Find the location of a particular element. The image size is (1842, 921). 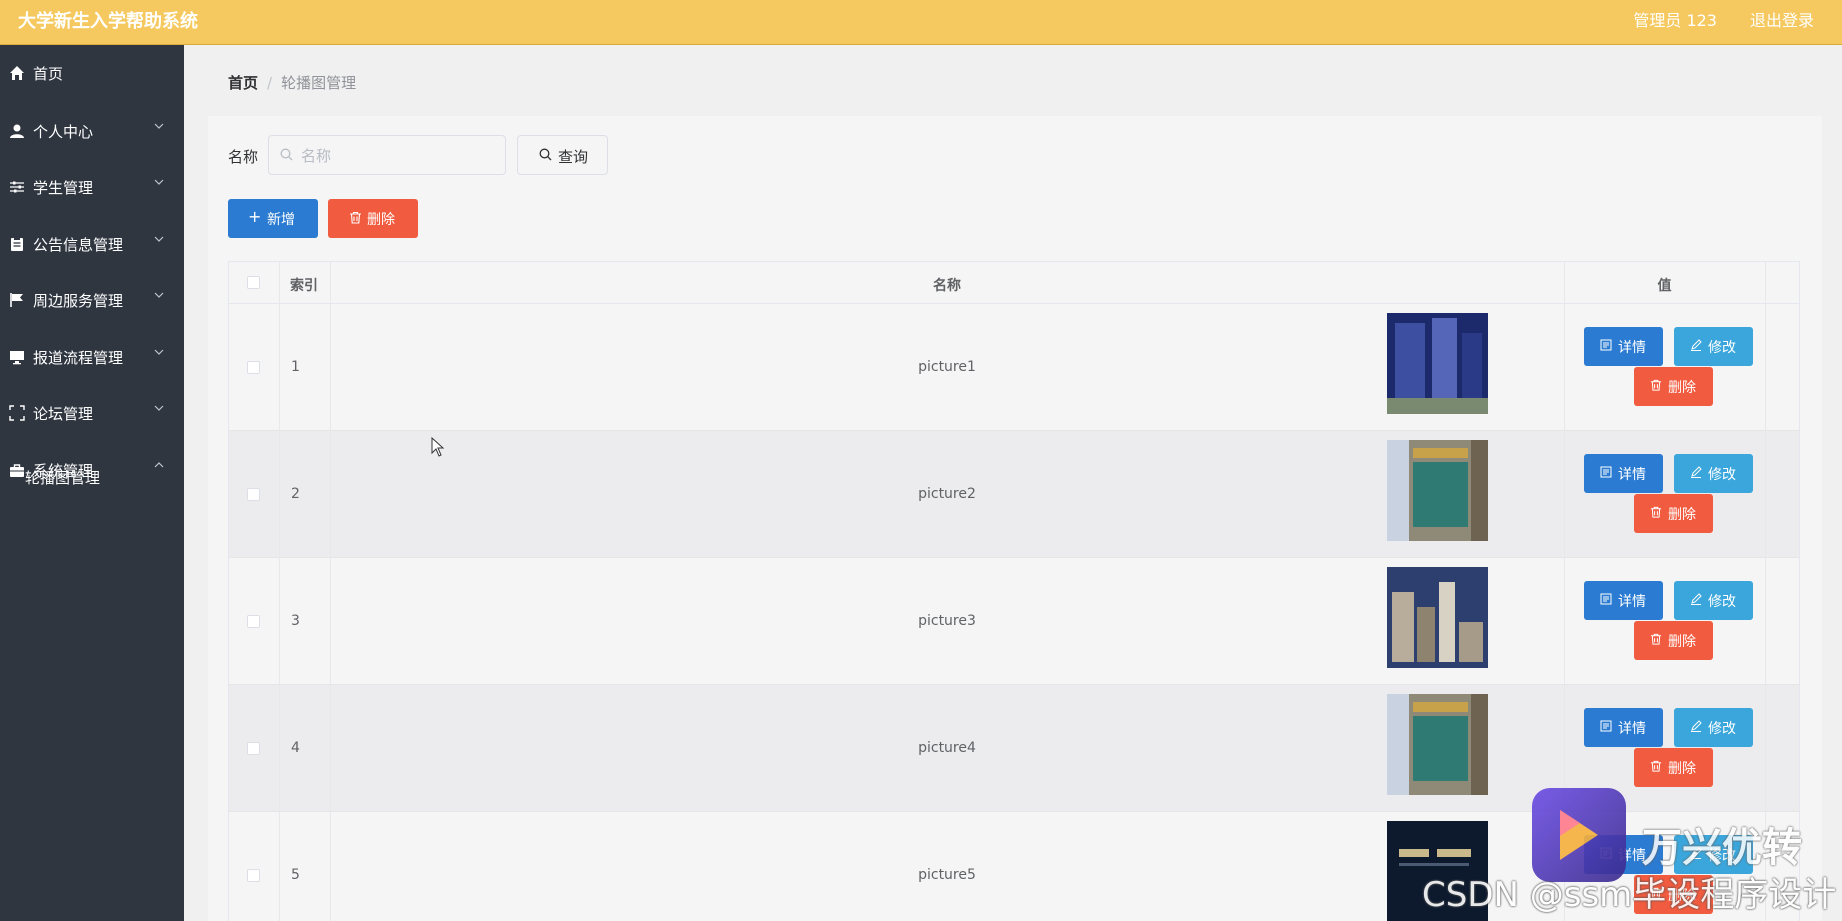

search-field is located at coordinates (387, 155).